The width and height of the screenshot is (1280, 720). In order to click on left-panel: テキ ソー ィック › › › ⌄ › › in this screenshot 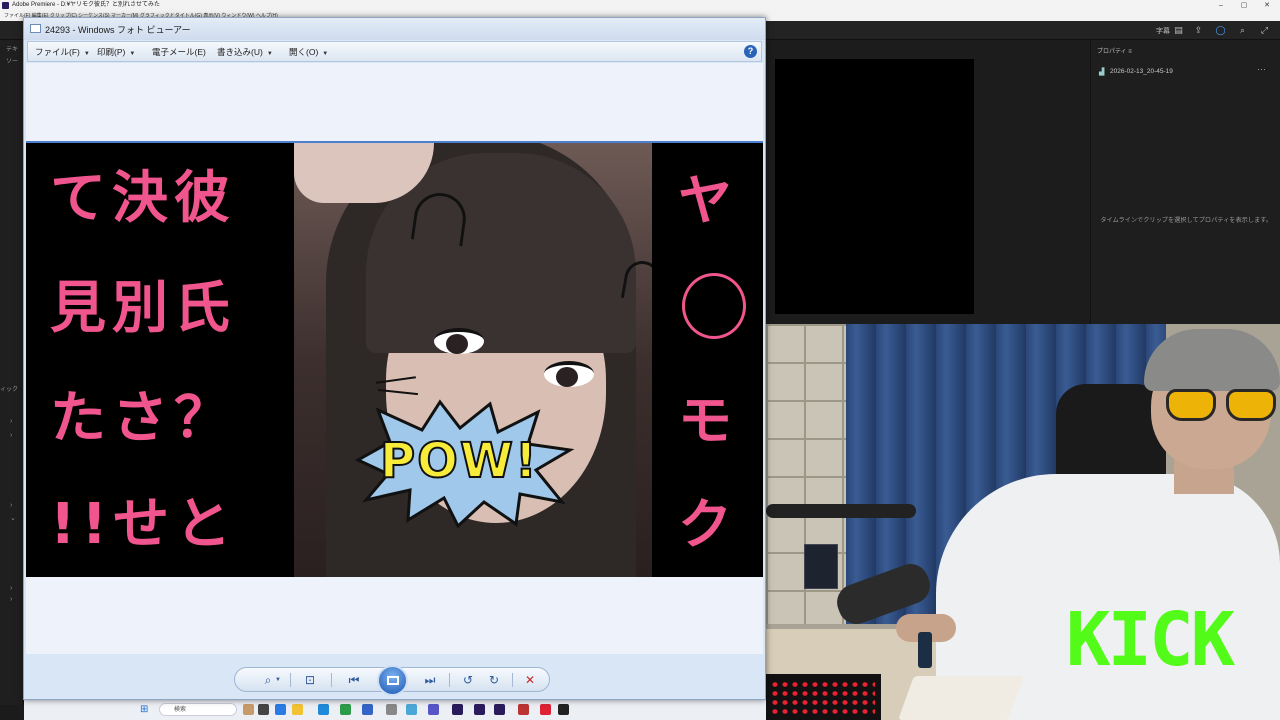, I will do `click(12, 372)`.